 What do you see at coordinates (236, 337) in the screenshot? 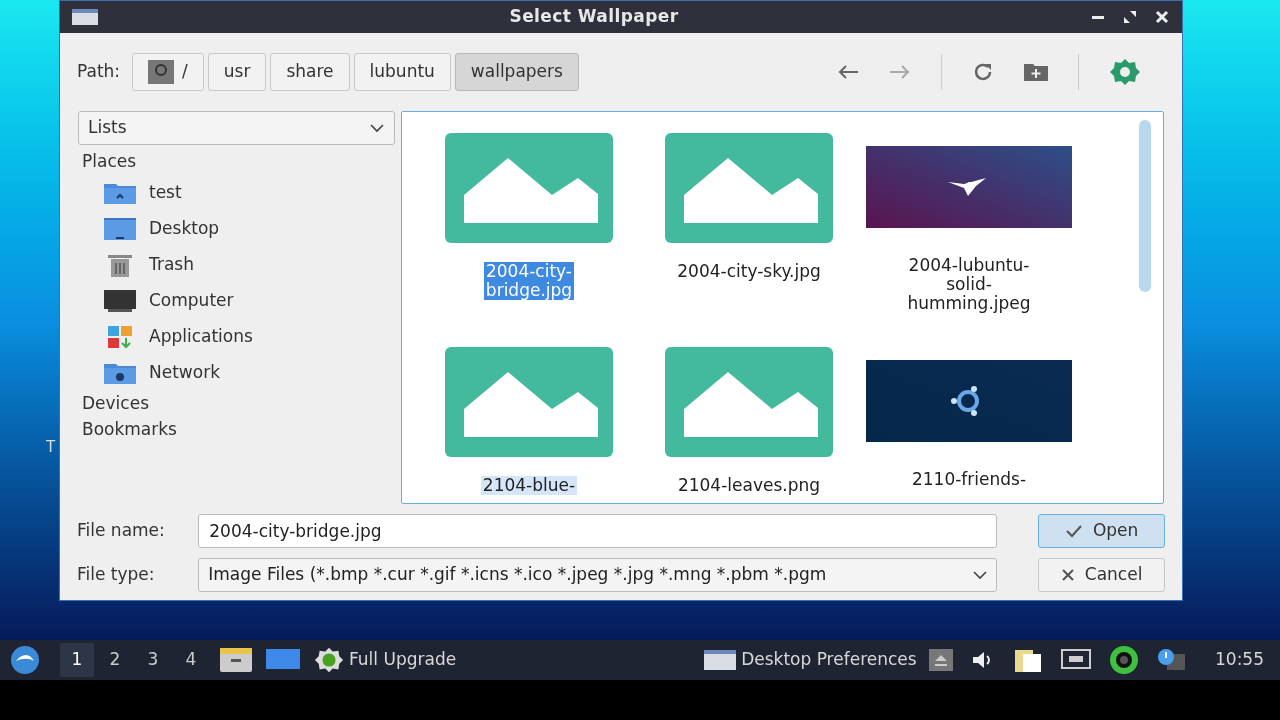
I see `sidebar-item: Applications` at bounding box center [236, 337].